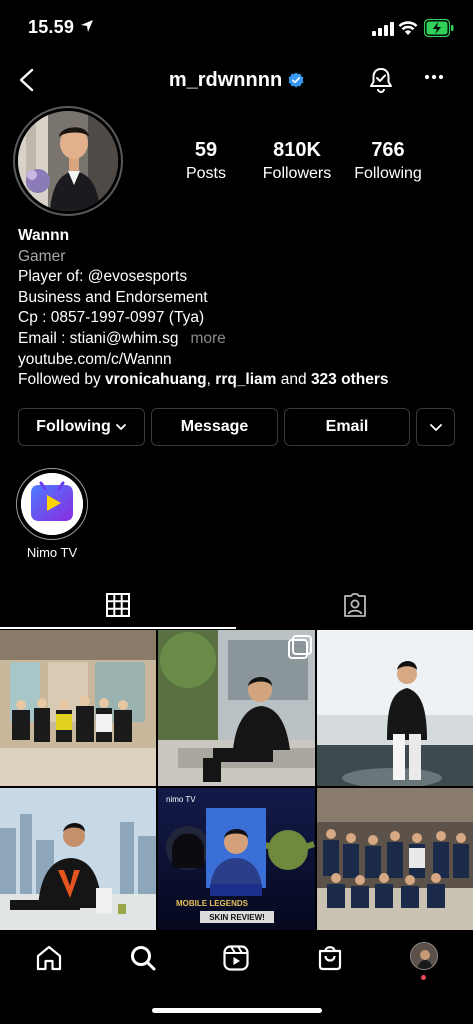 This screenshot has width=473, height=1024. I want to click on profile-notification-dot, so click(423, 977).